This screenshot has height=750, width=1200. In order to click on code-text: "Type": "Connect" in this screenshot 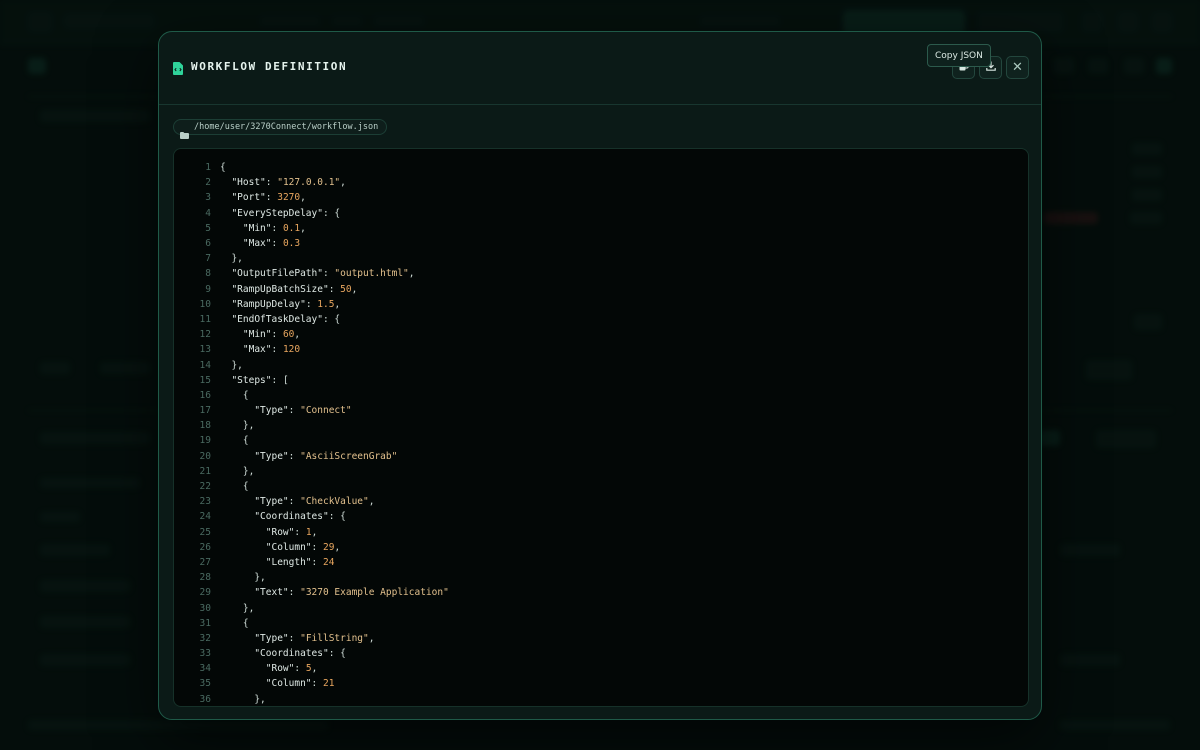, I will do `click(281, 411)`.